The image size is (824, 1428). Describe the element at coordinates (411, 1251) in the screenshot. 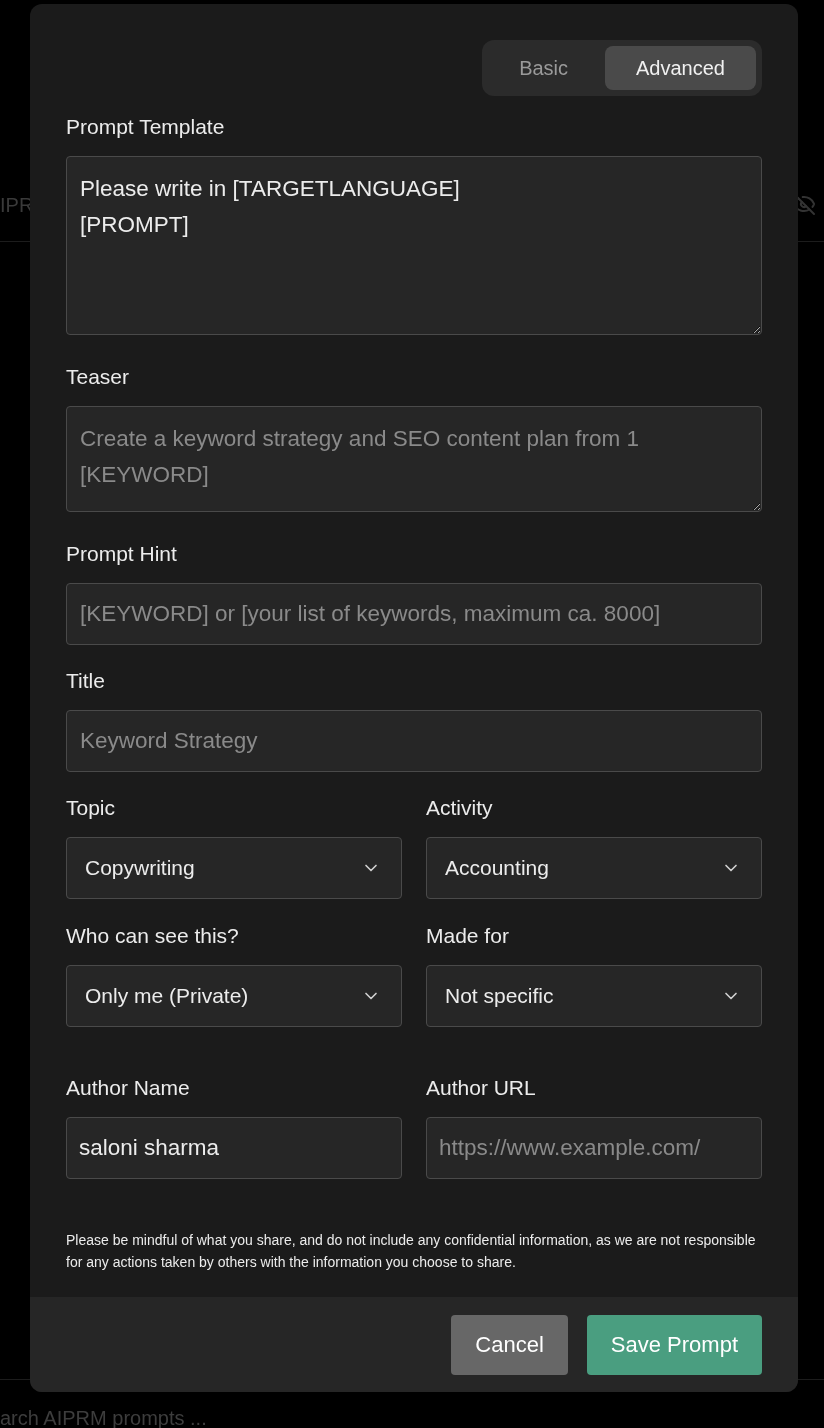

I see `privacy-notice: Please be mindful of what you share, and do not include any confidential information, as we are not responsible for any actions taken by others with the information you choose to share.` at that location.